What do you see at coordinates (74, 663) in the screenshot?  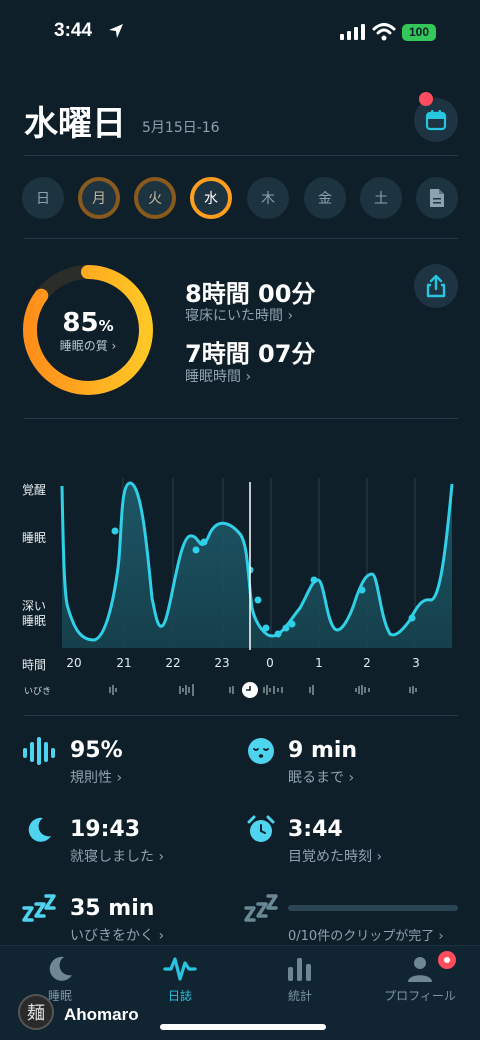 I see `hour-label: 20` at bounding box center [74, 663].